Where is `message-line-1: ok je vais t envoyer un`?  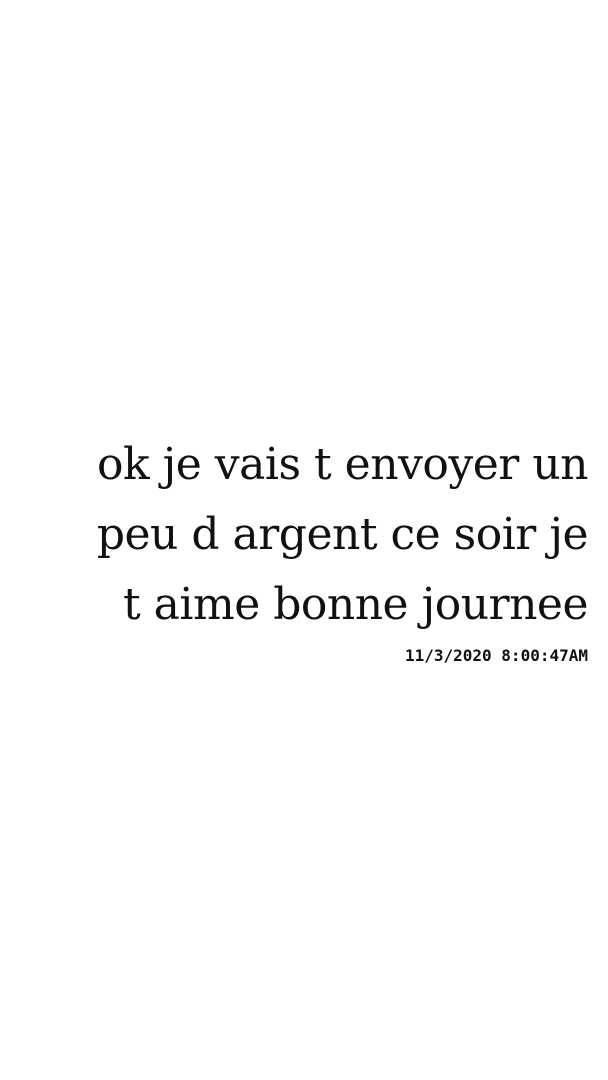
message-line-1: ok je vais t envoyer un is located at coordinates (342, 464).